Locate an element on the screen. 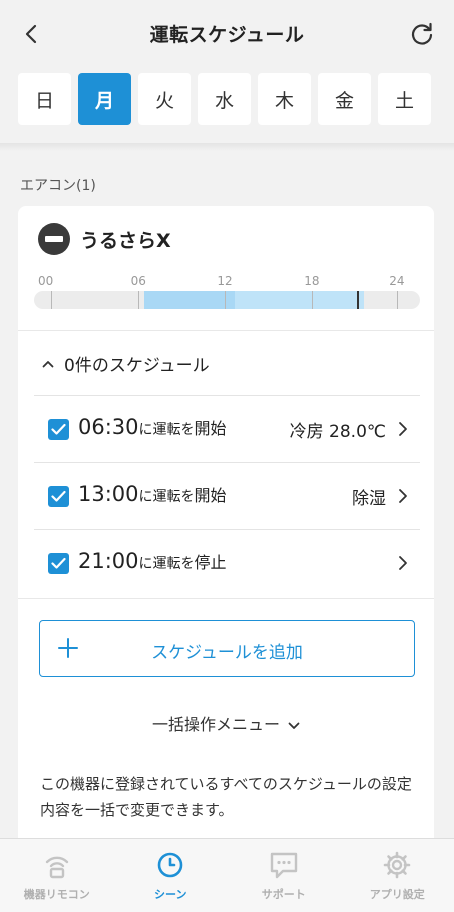 The height and width of the screenshot is (912, 454). schedule-count-toggle: 0件のスケジュール is located at coordinates (126, 363).